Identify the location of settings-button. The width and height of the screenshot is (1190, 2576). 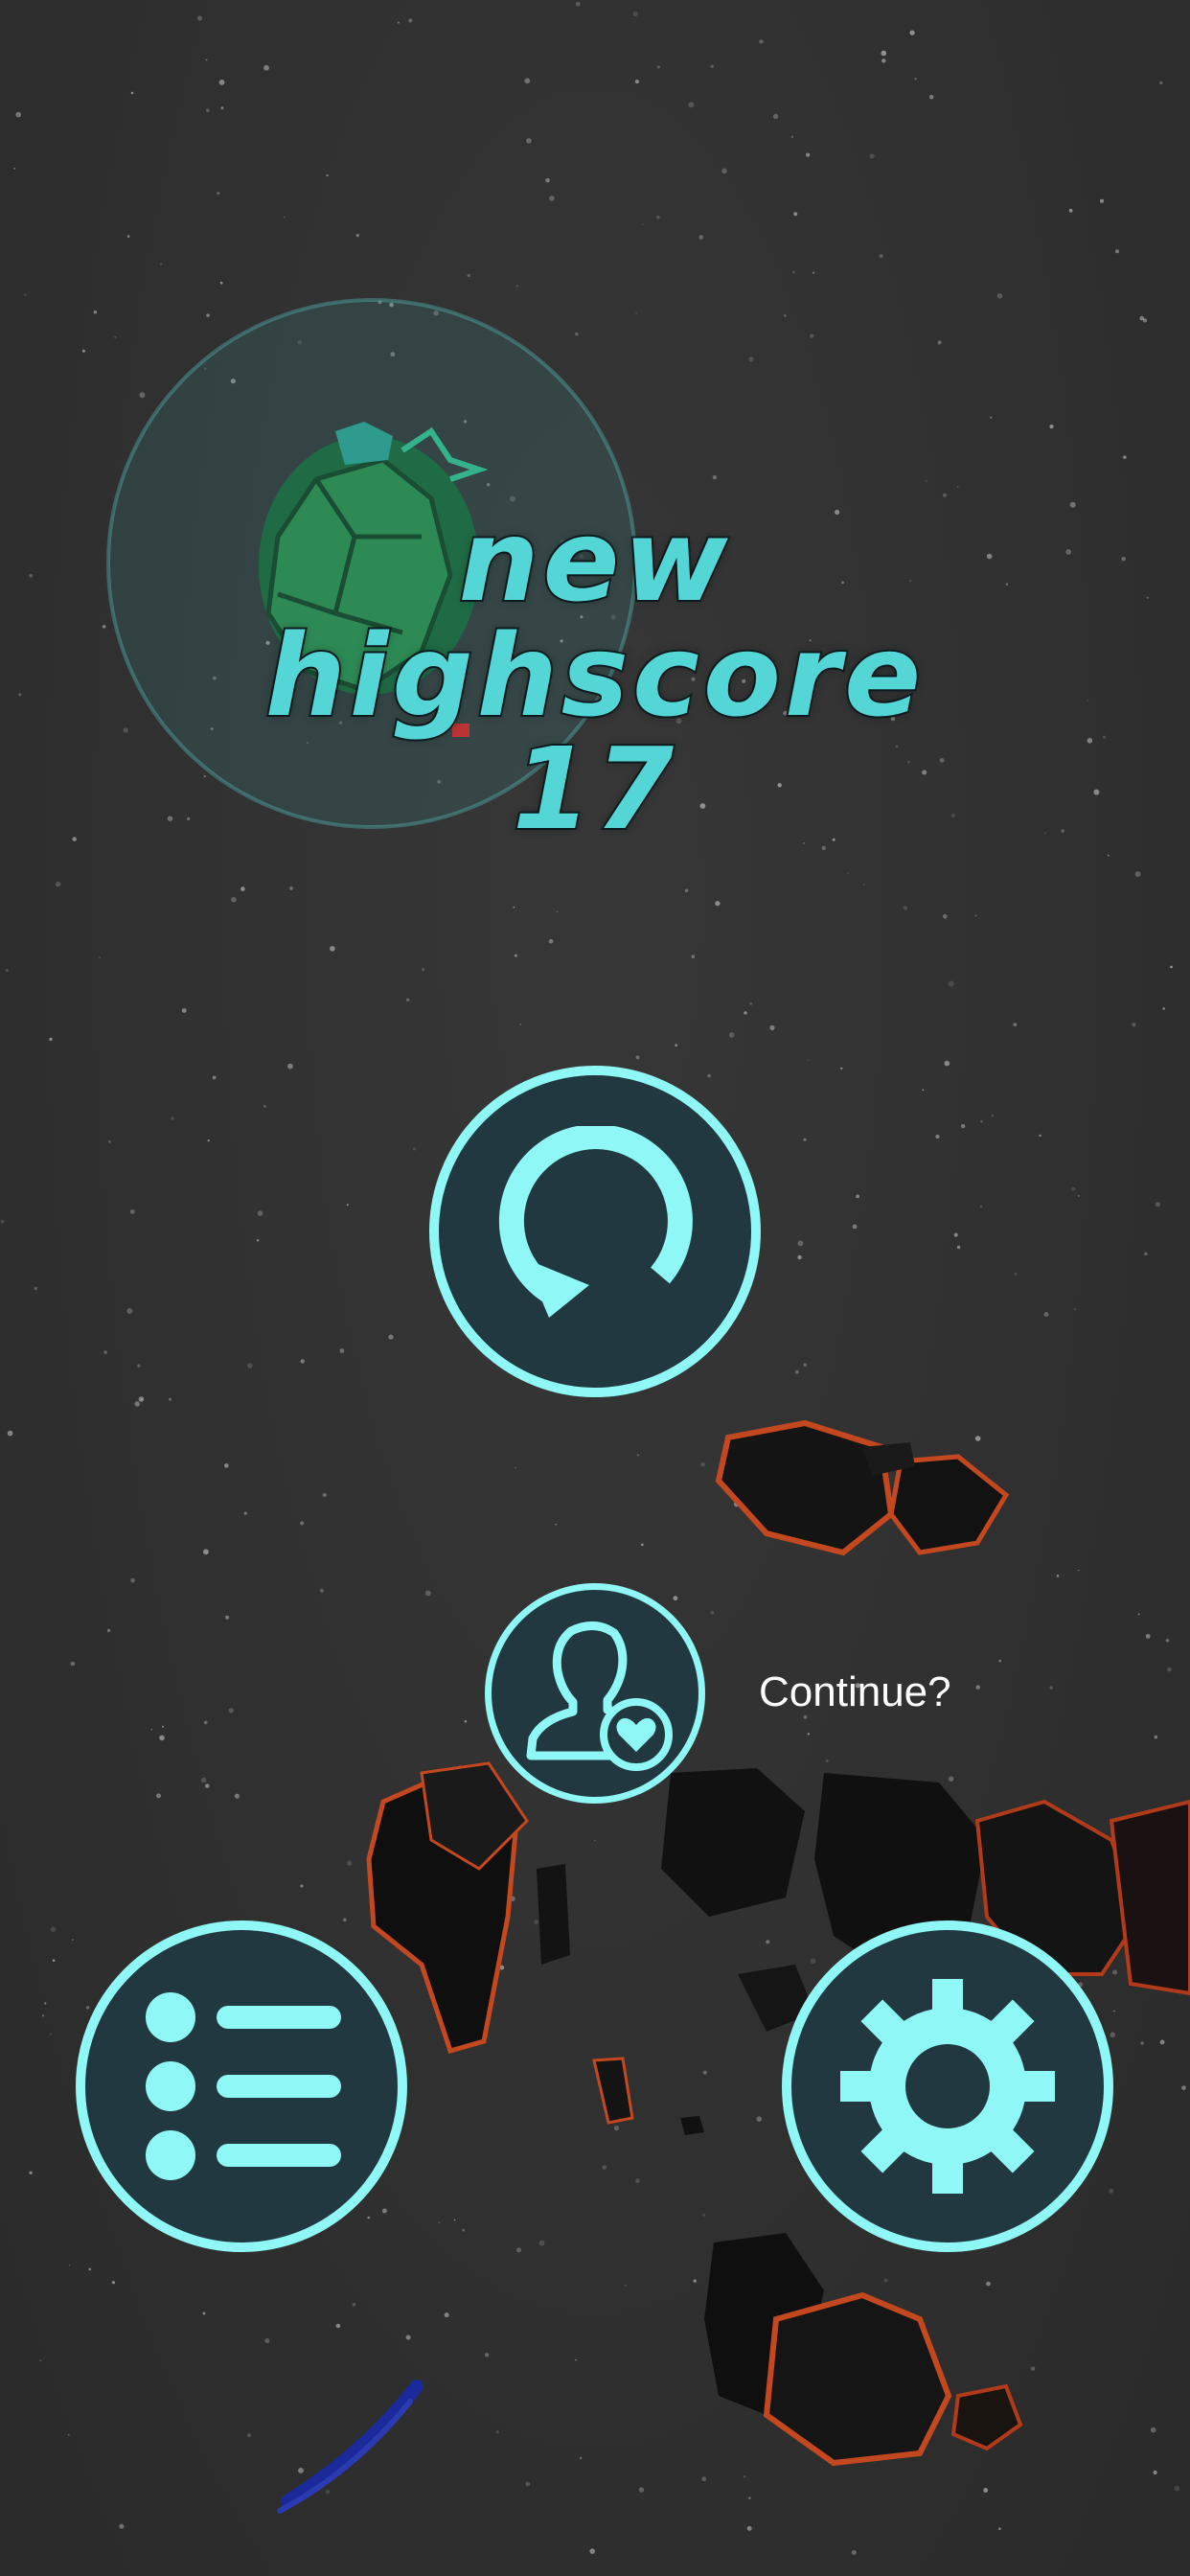
(948, 2086).